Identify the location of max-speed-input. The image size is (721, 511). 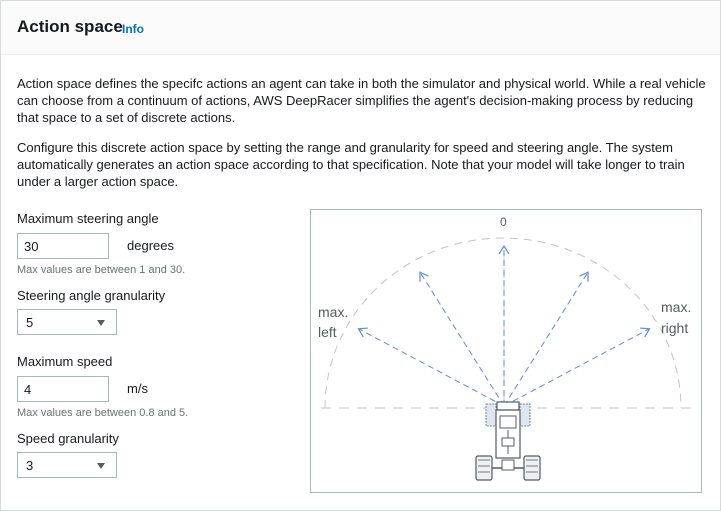
(63, 389).